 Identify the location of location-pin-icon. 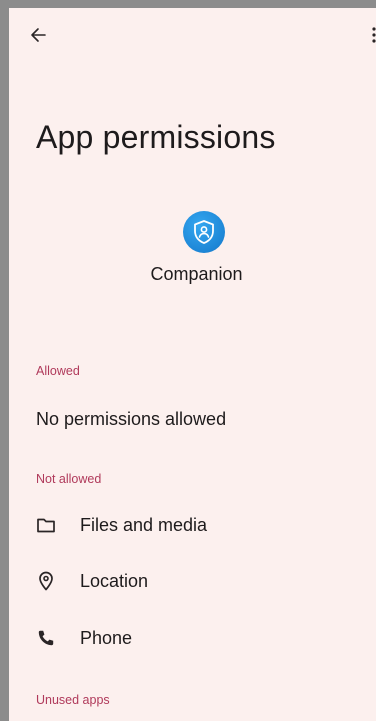
(46, 581).